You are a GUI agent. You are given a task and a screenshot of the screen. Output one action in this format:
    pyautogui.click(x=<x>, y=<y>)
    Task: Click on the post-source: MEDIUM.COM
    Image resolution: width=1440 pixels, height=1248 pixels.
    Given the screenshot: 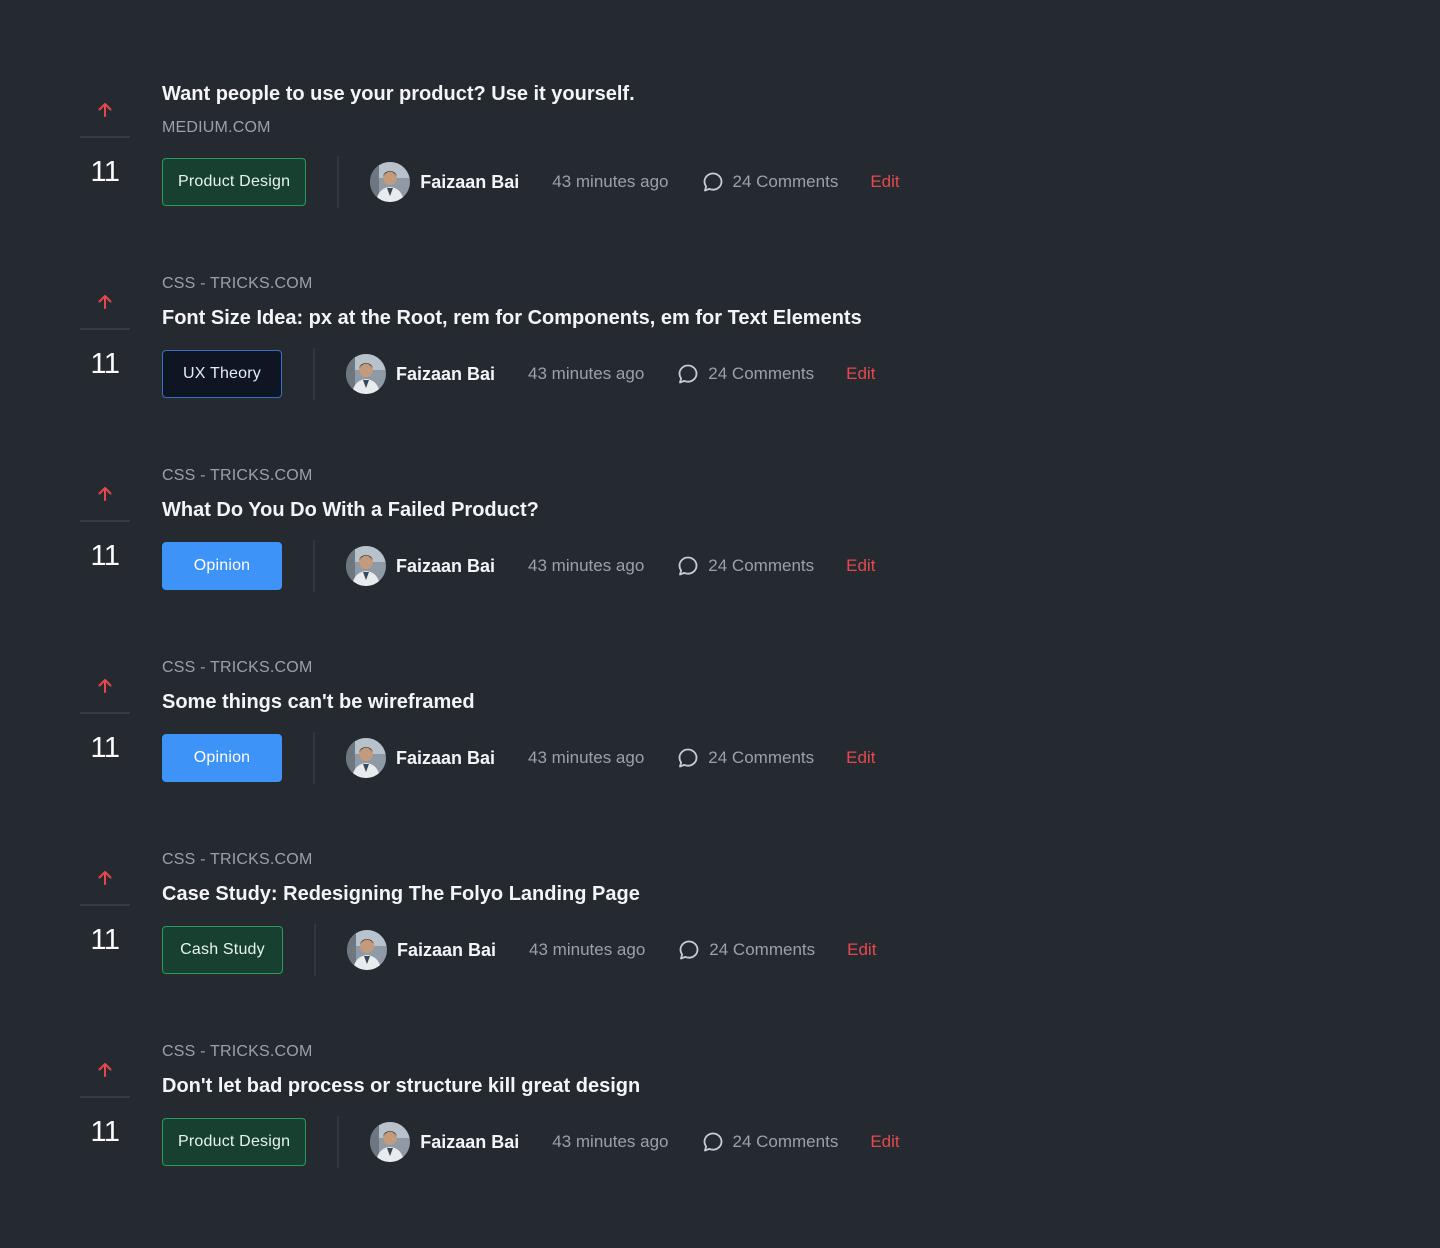 What is the action you would take?
    pyautogui.click(x=216, y=128)
    